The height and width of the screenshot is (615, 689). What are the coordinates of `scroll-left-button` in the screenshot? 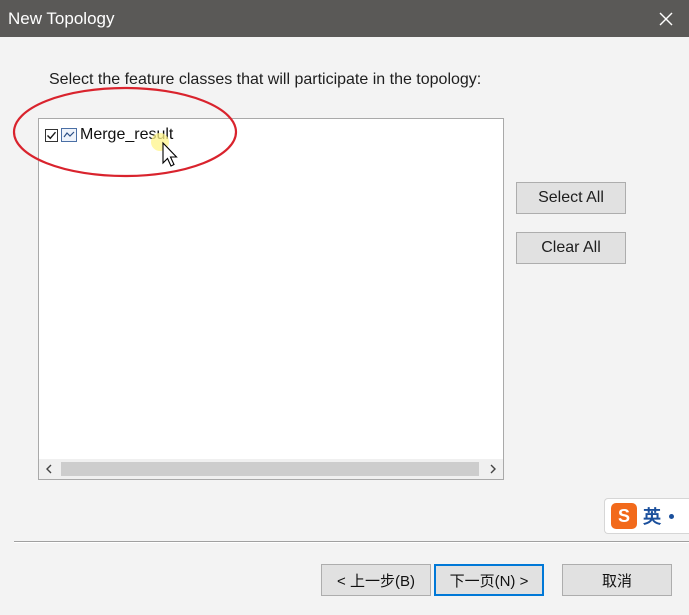 It's located at (49, 469).